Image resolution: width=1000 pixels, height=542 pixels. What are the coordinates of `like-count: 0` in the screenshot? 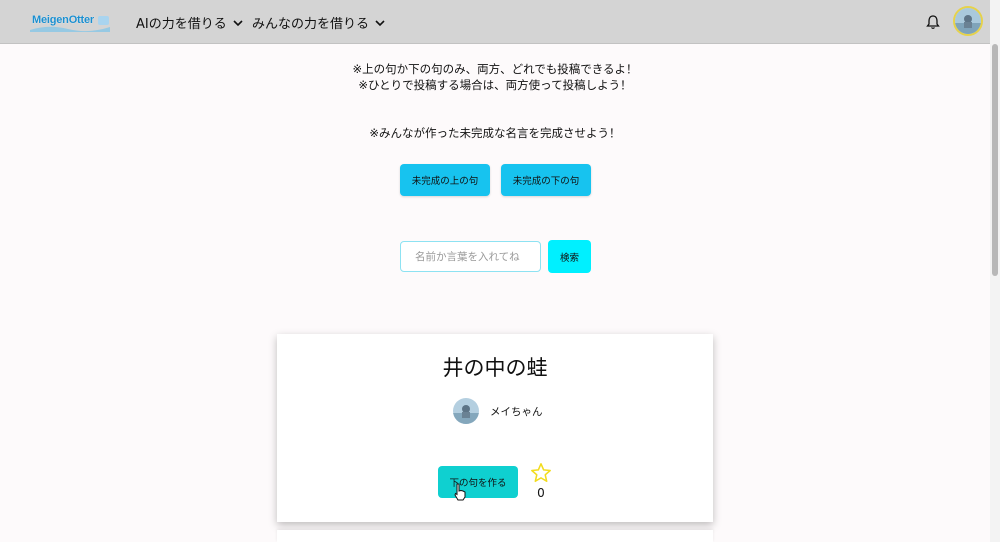 It's located at (541, 493).